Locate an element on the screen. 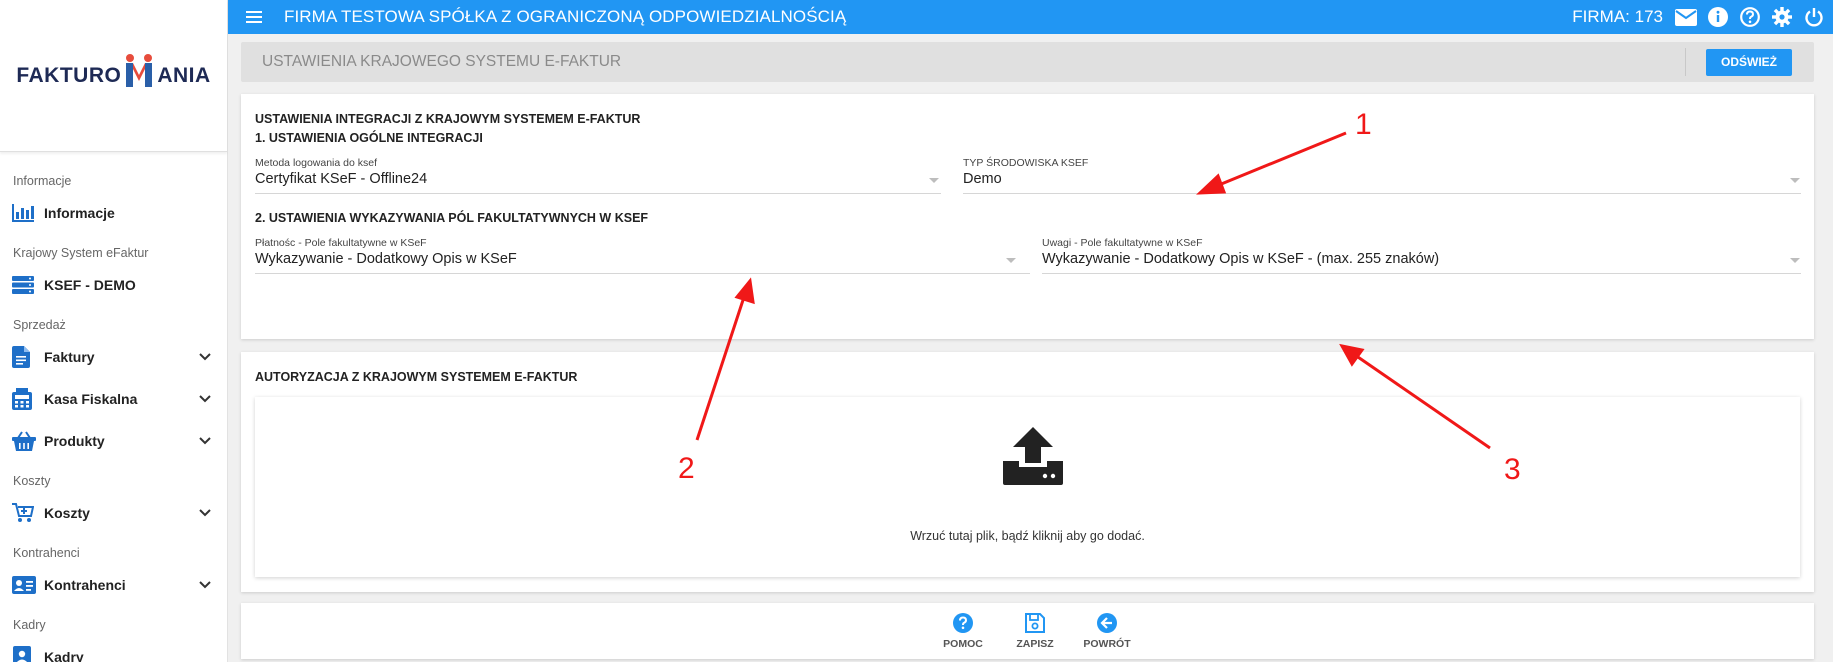  annotation-number-1: 1 is located at coordinates (1363, 124).